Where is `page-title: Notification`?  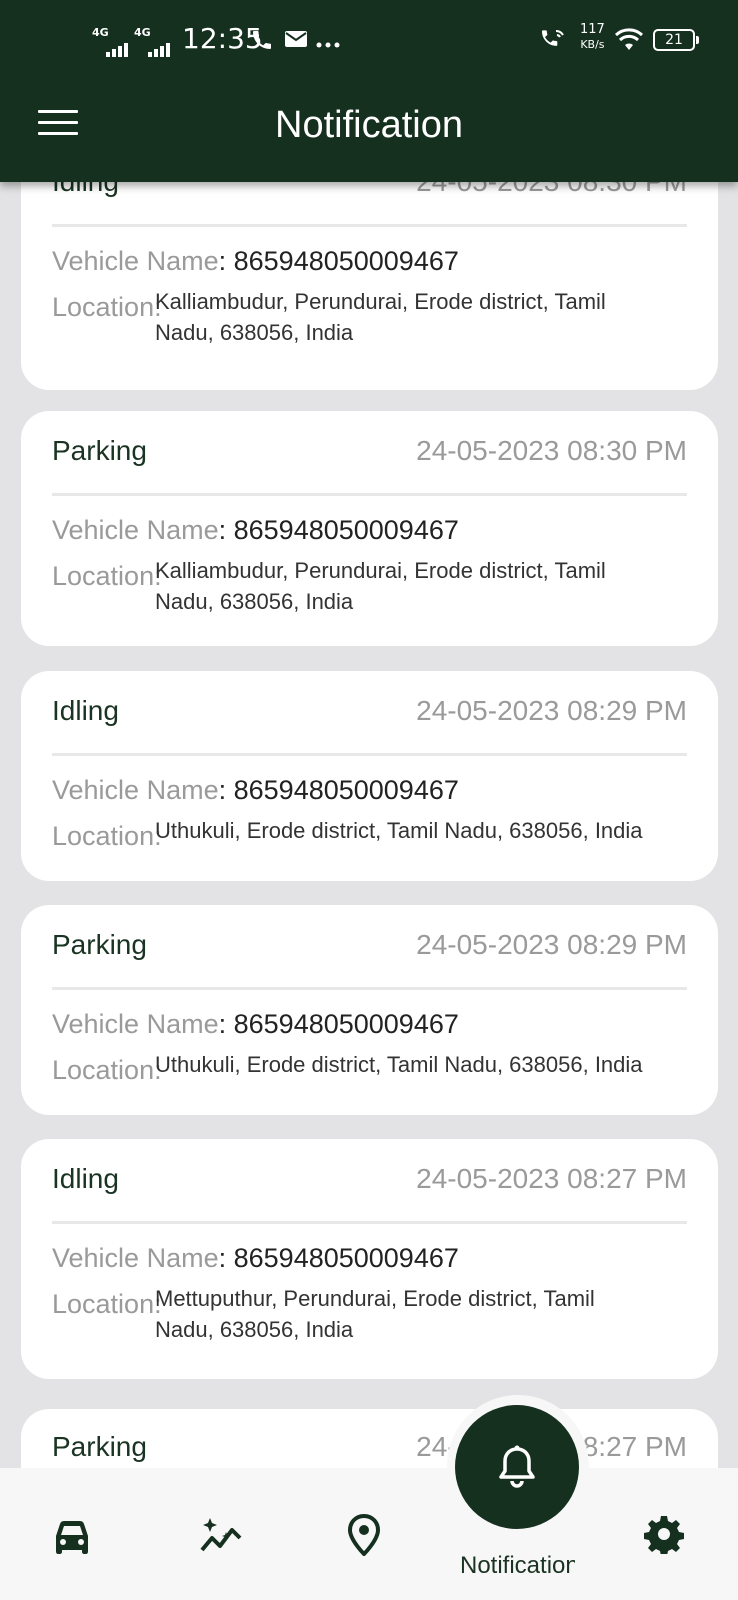
page-title: Notification is located at coordinates (369, 125).